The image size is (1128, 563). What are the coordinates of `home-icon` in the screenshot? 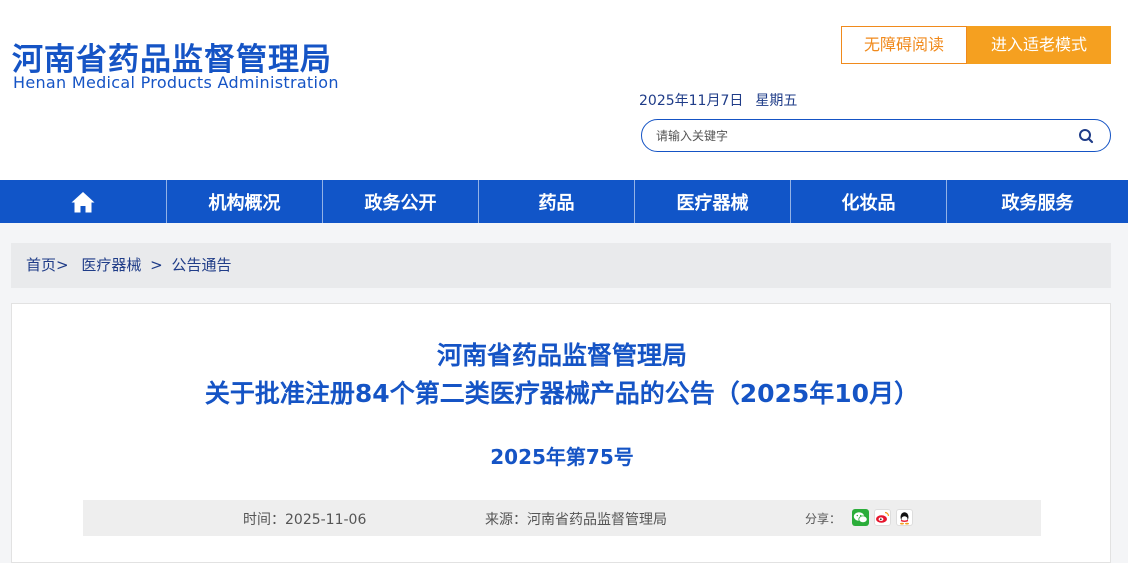 It's located at (83, 201).